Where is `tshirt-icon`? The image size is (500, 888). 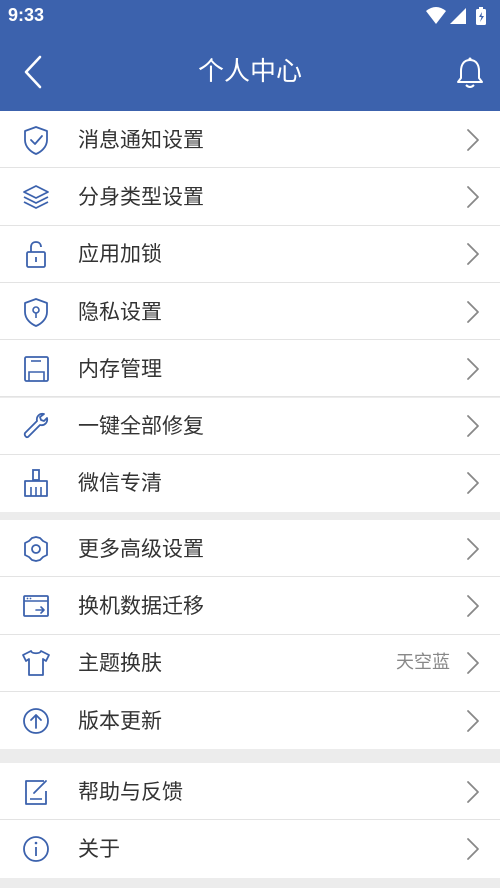
tshirt-icon is located at coordinates (36, 663).